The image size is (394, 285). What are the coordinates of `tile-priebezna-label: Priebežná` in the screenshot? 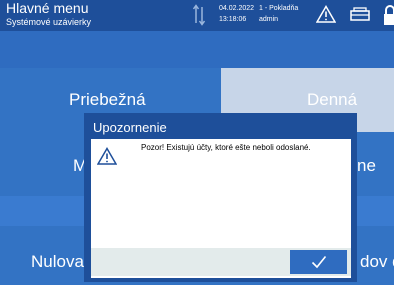 It's located at (107, 99).